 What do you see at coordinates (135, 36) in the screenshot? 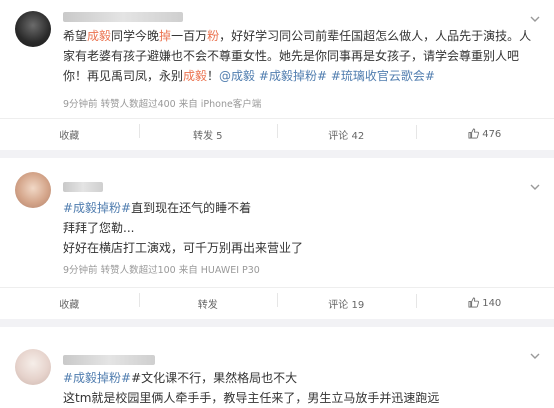
I see `text-run: 同学今晚` at bounding box center [135, 36].